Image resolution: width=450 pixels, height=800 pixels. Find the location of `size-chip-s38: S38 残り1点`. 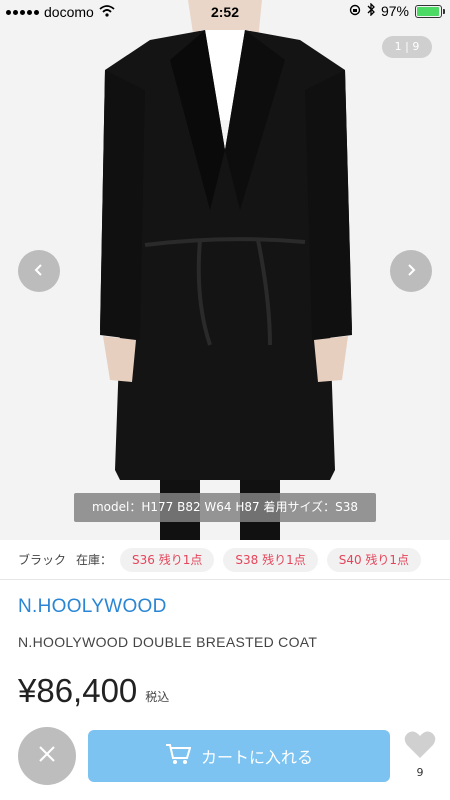

size-chip-s38: S38 残り1点 is located at coordinates (270, 559).